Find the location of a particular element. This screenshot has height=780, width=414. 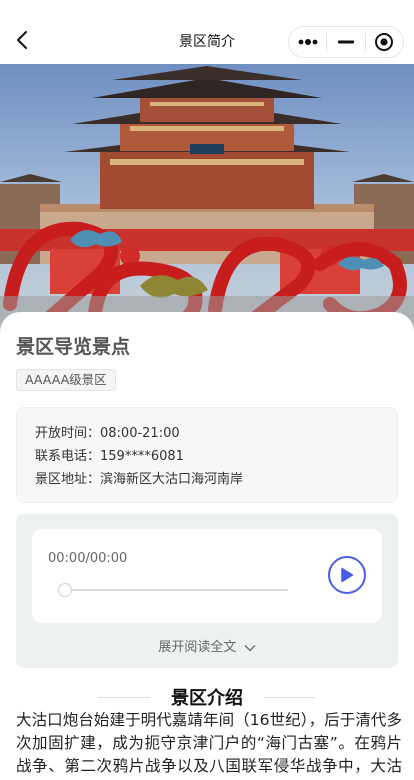

chevron-down-icon is located at coordinates (250, 647).